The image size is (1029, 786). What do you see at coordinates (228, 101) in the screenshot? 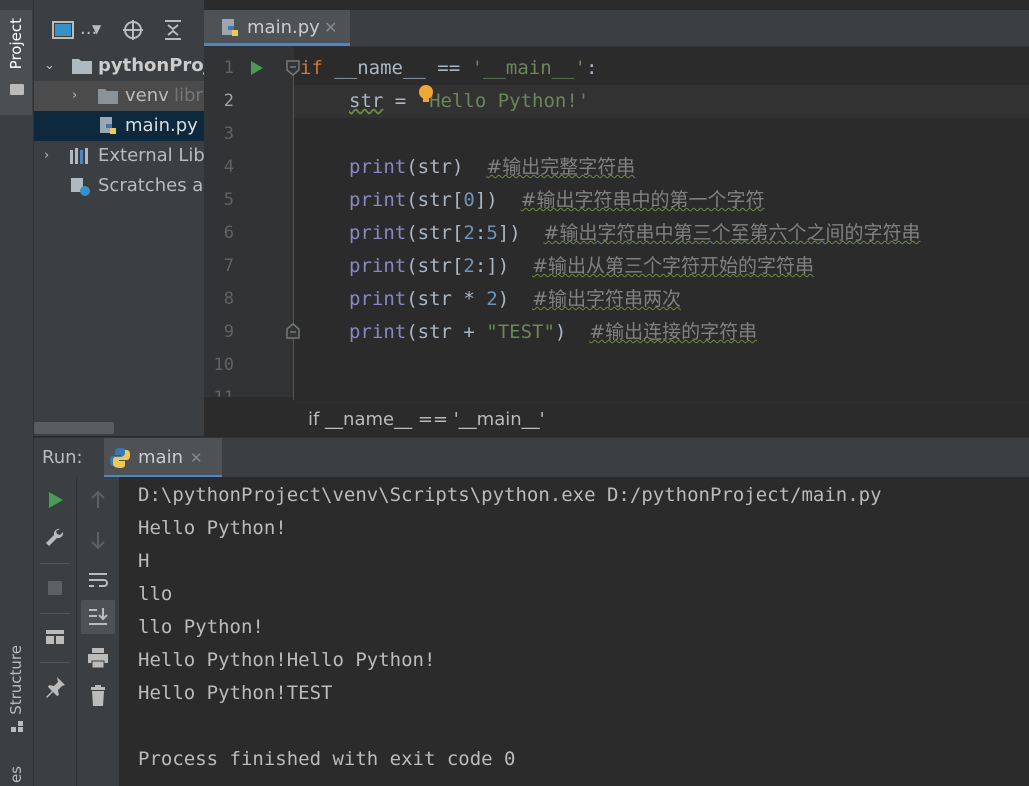
I see `line-number: 2` at bounding box center [228, 101].